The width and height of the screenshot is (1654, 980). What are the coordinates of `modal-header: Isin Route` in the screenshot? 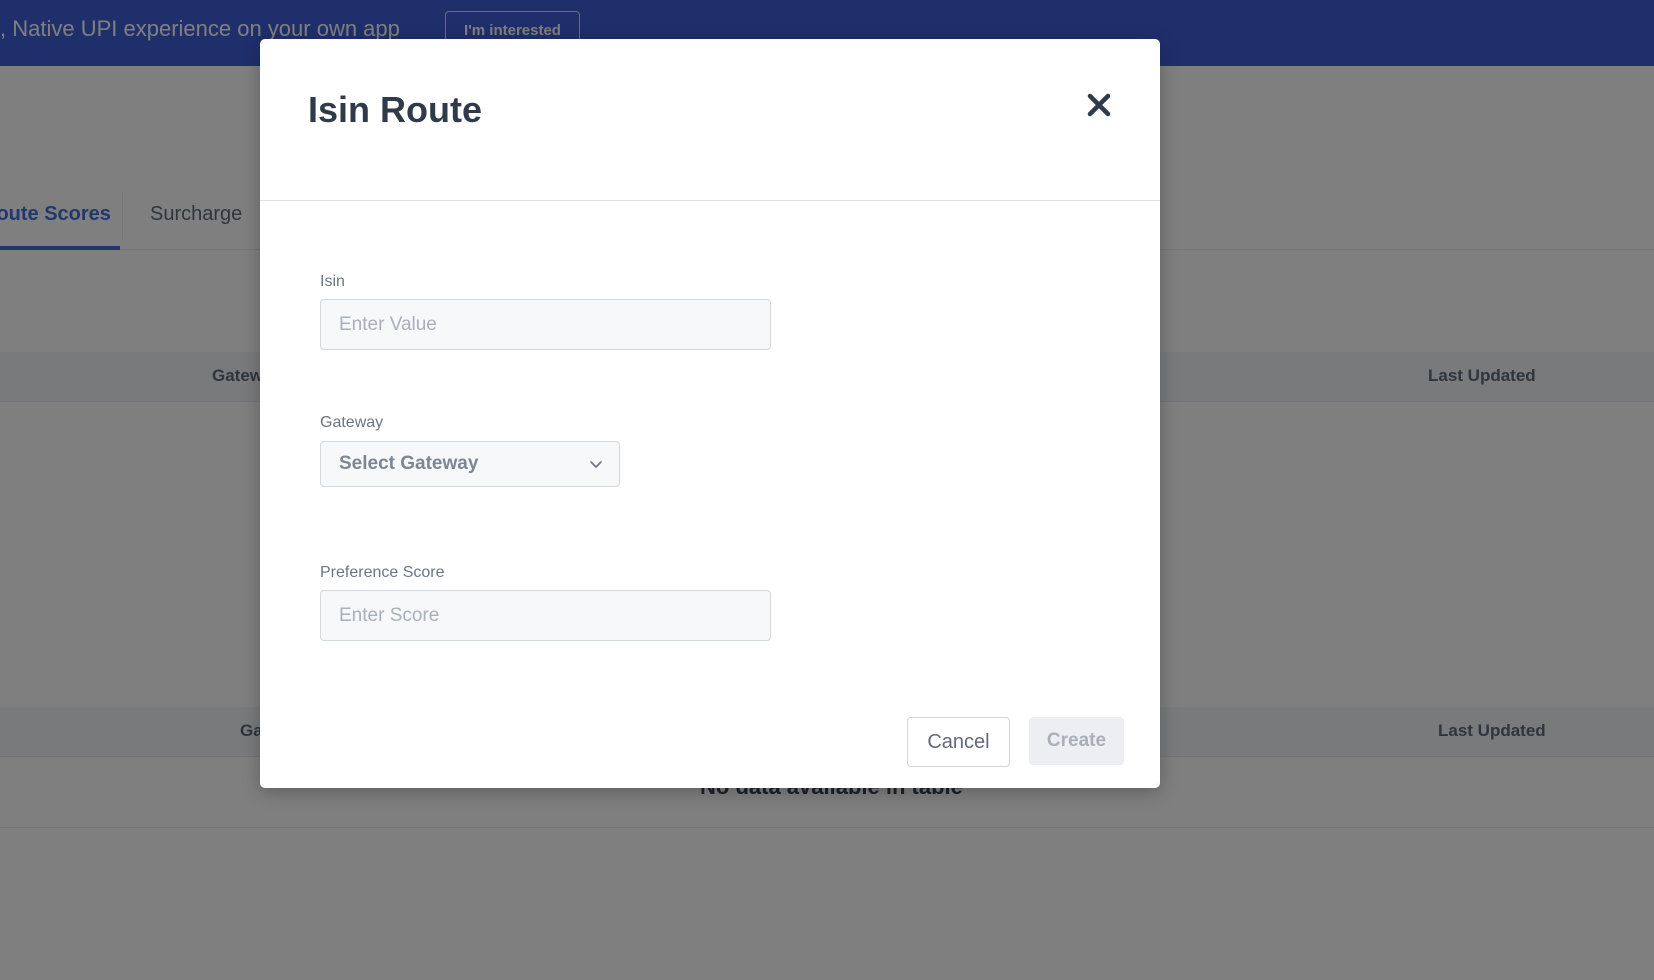 It's located at (710, 120).